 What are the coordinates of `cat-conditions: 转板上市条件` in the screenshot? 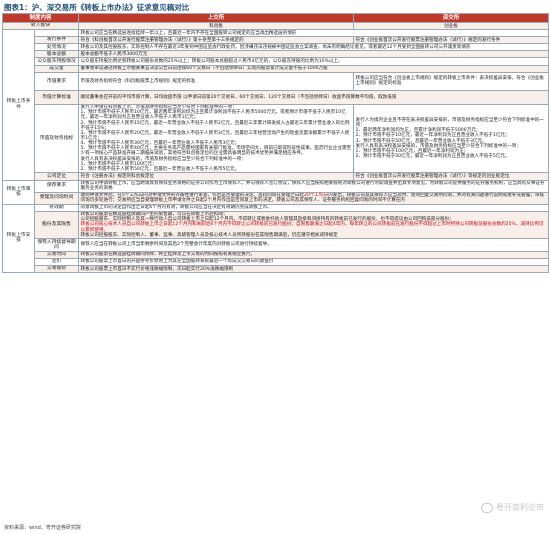 It's located at (18, 105).